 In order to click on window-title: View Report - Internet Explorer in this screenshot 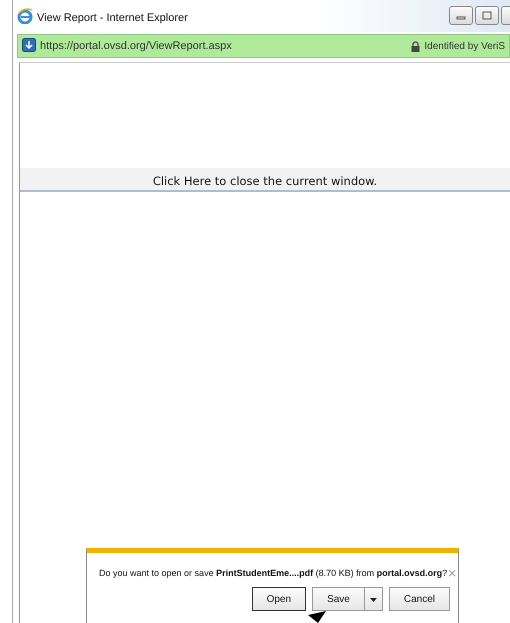, I will do `click(112, 18)`.